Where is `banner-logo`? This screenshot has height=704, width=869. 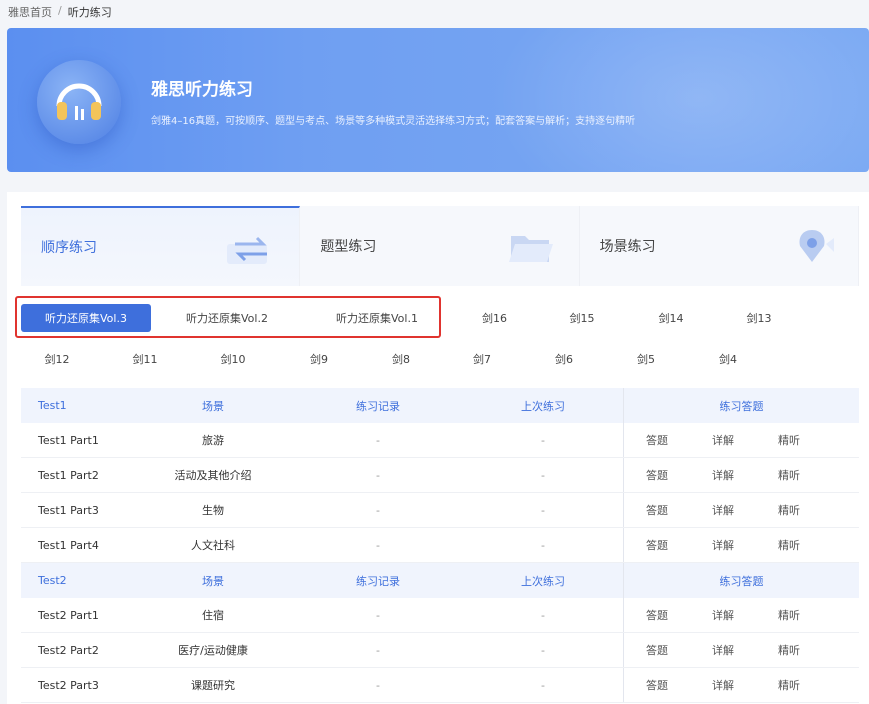 banner-logo is located at coordinates (79, 102).